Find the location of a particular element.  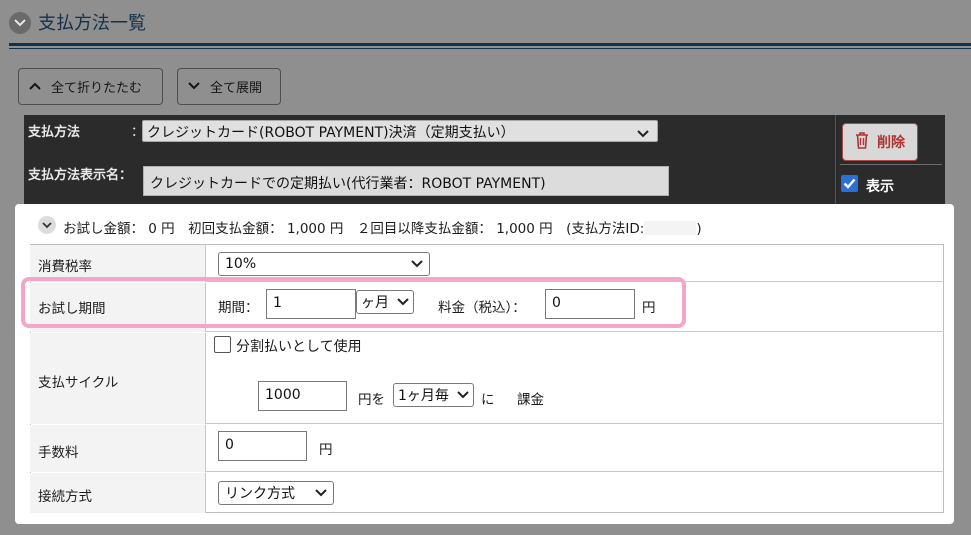

method-label: 支払方法 is located at coordinates (54, 132).